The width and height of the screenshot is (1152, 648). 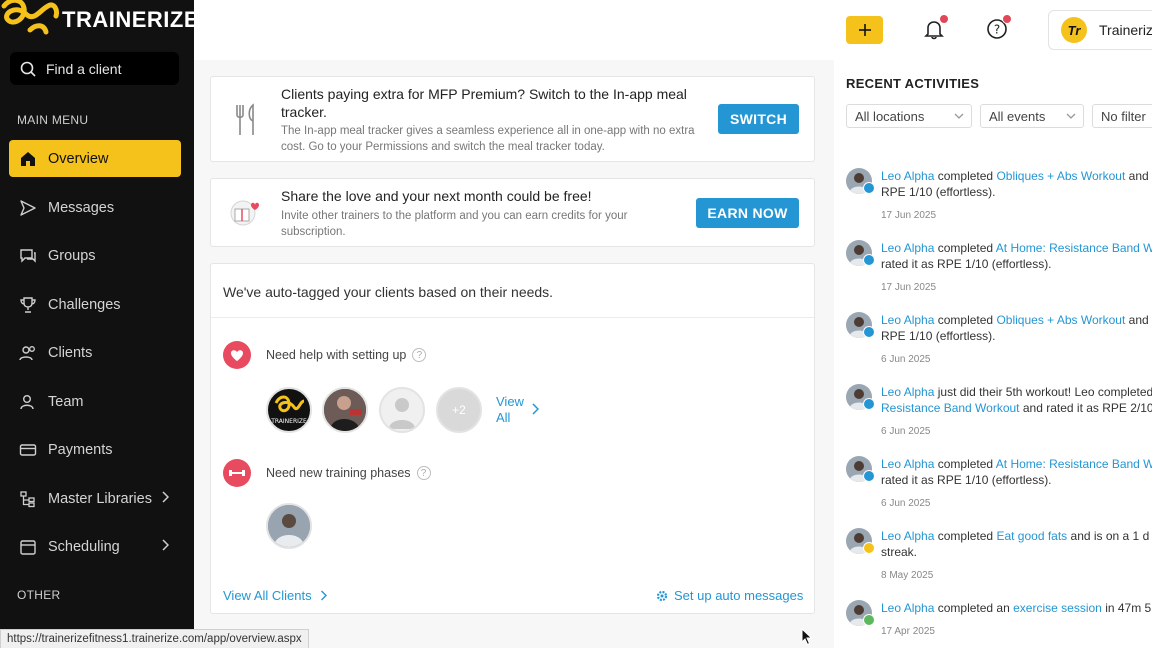 What do you see at coordinates (1031, 536) in the screenshot?
I see `habit-link: Eat good fats` at bounding box center [1031, 536].